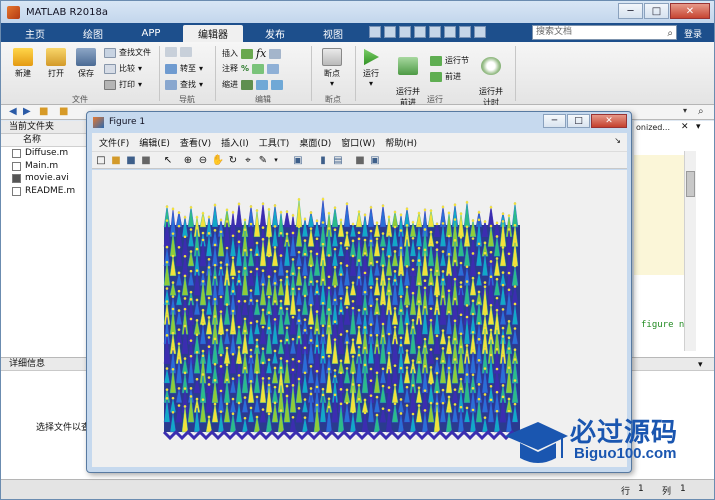  Describe the element at coordinates (578, 121) in the screenshot. I see `figure-maximize-button: □` at that location.